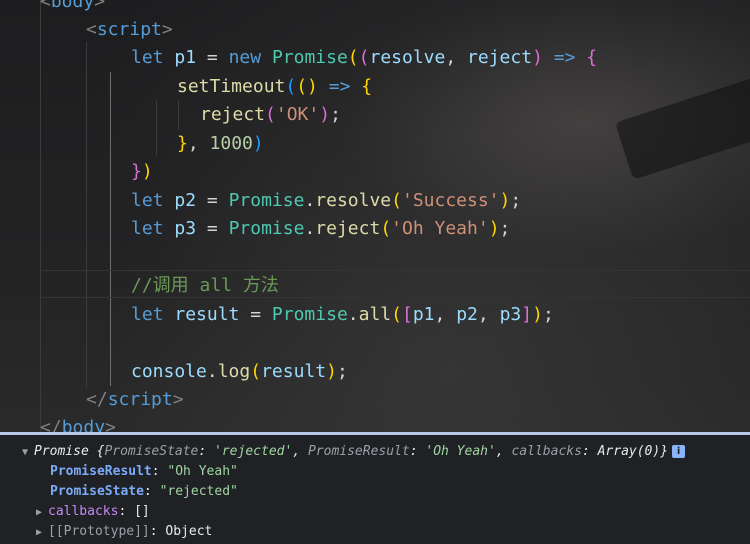 This screenshot has height=544, width=750. I want to click on code-line: console.log(result);, so click(239, 371).